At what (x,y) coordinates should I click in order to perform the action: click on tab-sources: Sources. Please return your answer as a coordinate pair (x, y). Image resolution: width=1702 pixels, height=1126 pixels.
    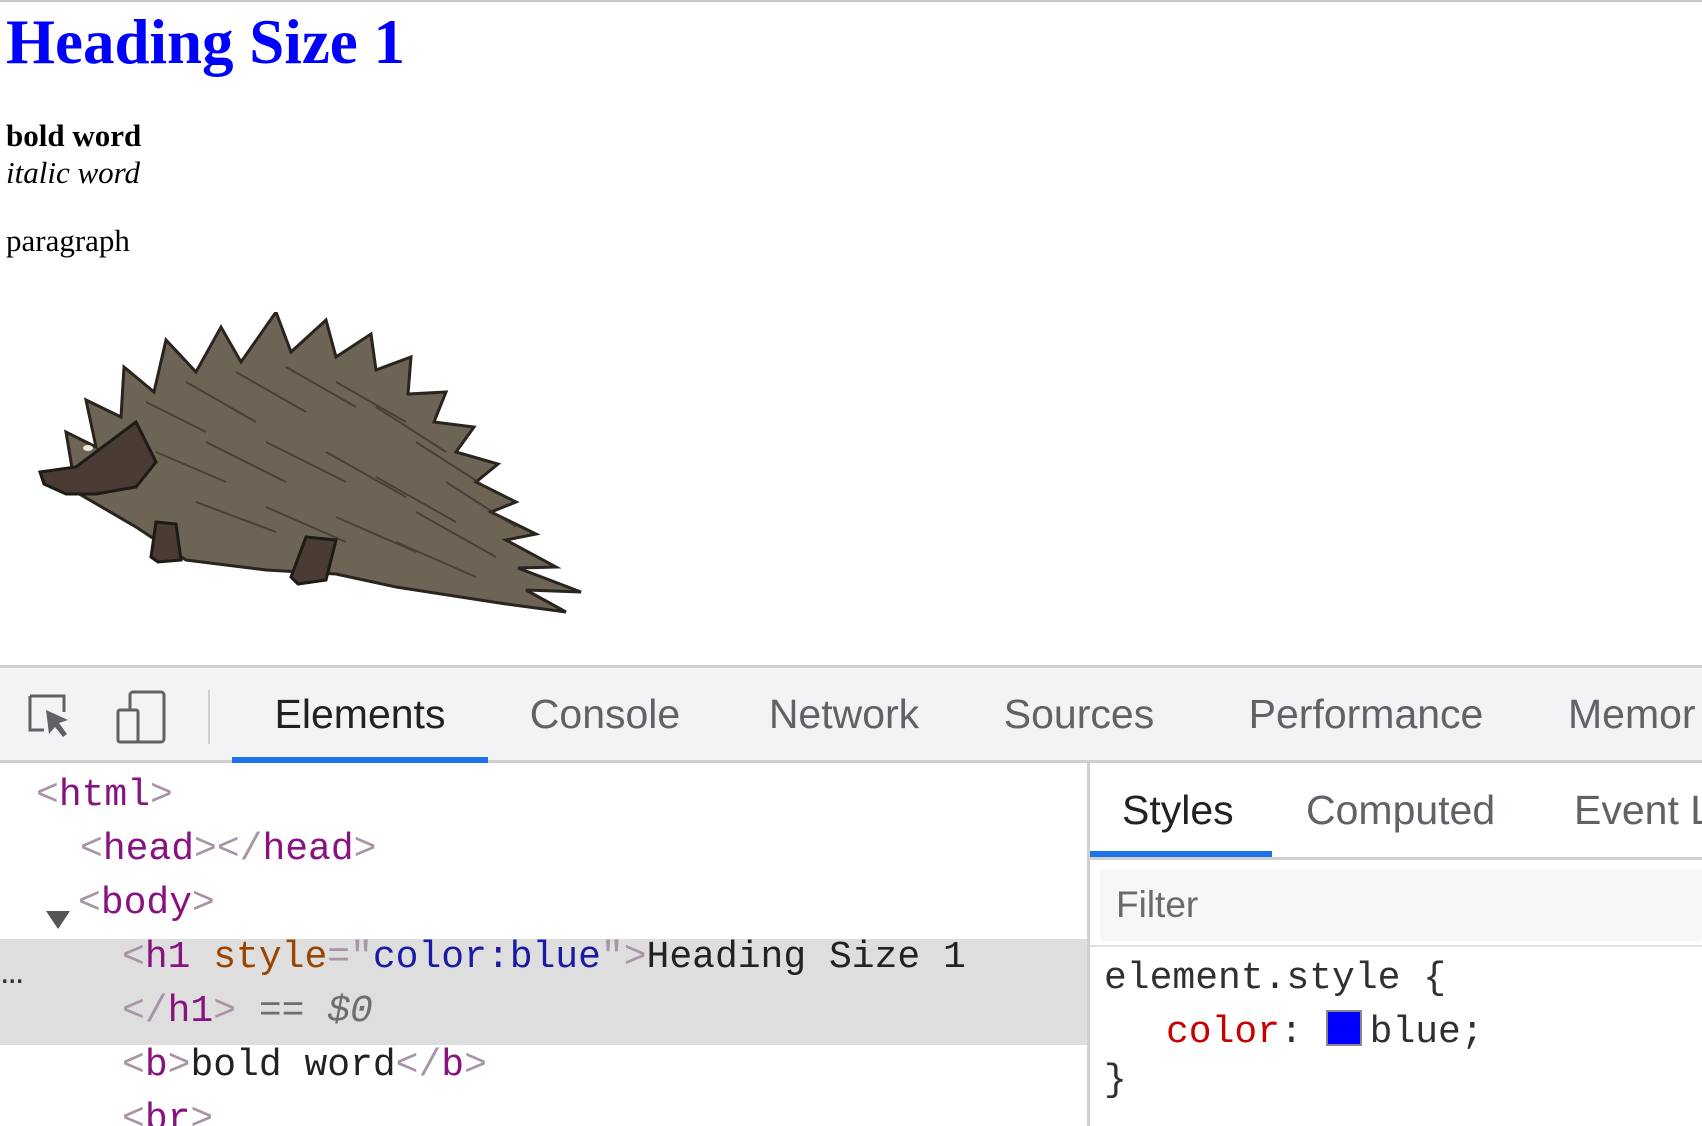
    Looking at the image, I should click on (1079, 714).